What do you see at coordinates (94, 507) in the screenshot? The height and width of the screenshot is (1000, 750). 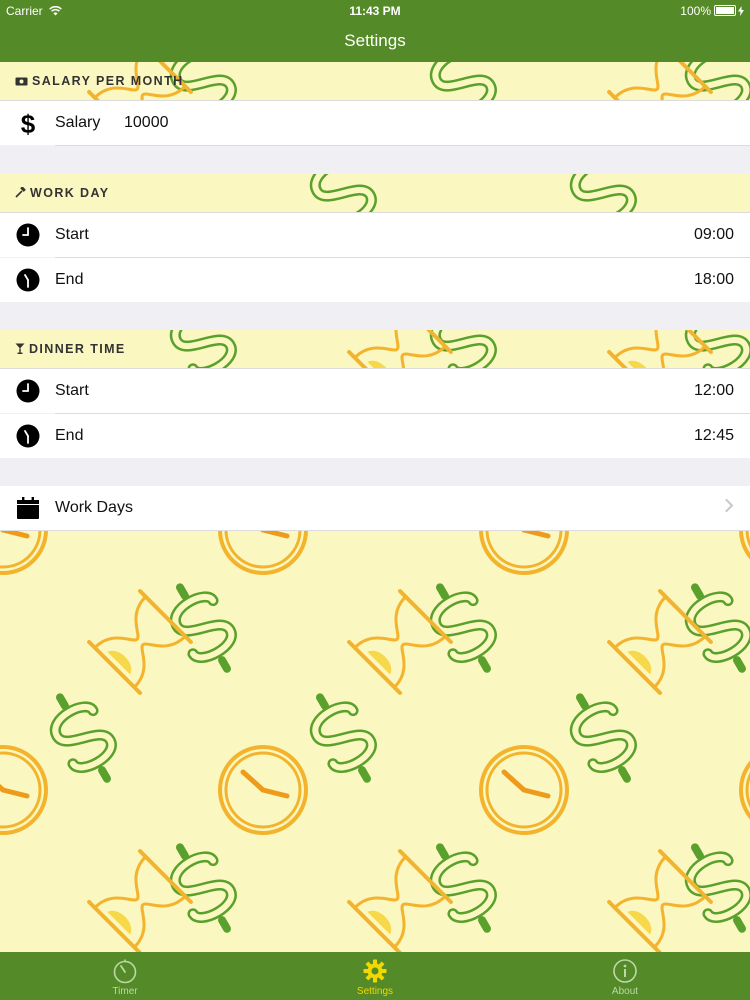 I see `work-days-label: Work Days` at bounding box center [94, 507].